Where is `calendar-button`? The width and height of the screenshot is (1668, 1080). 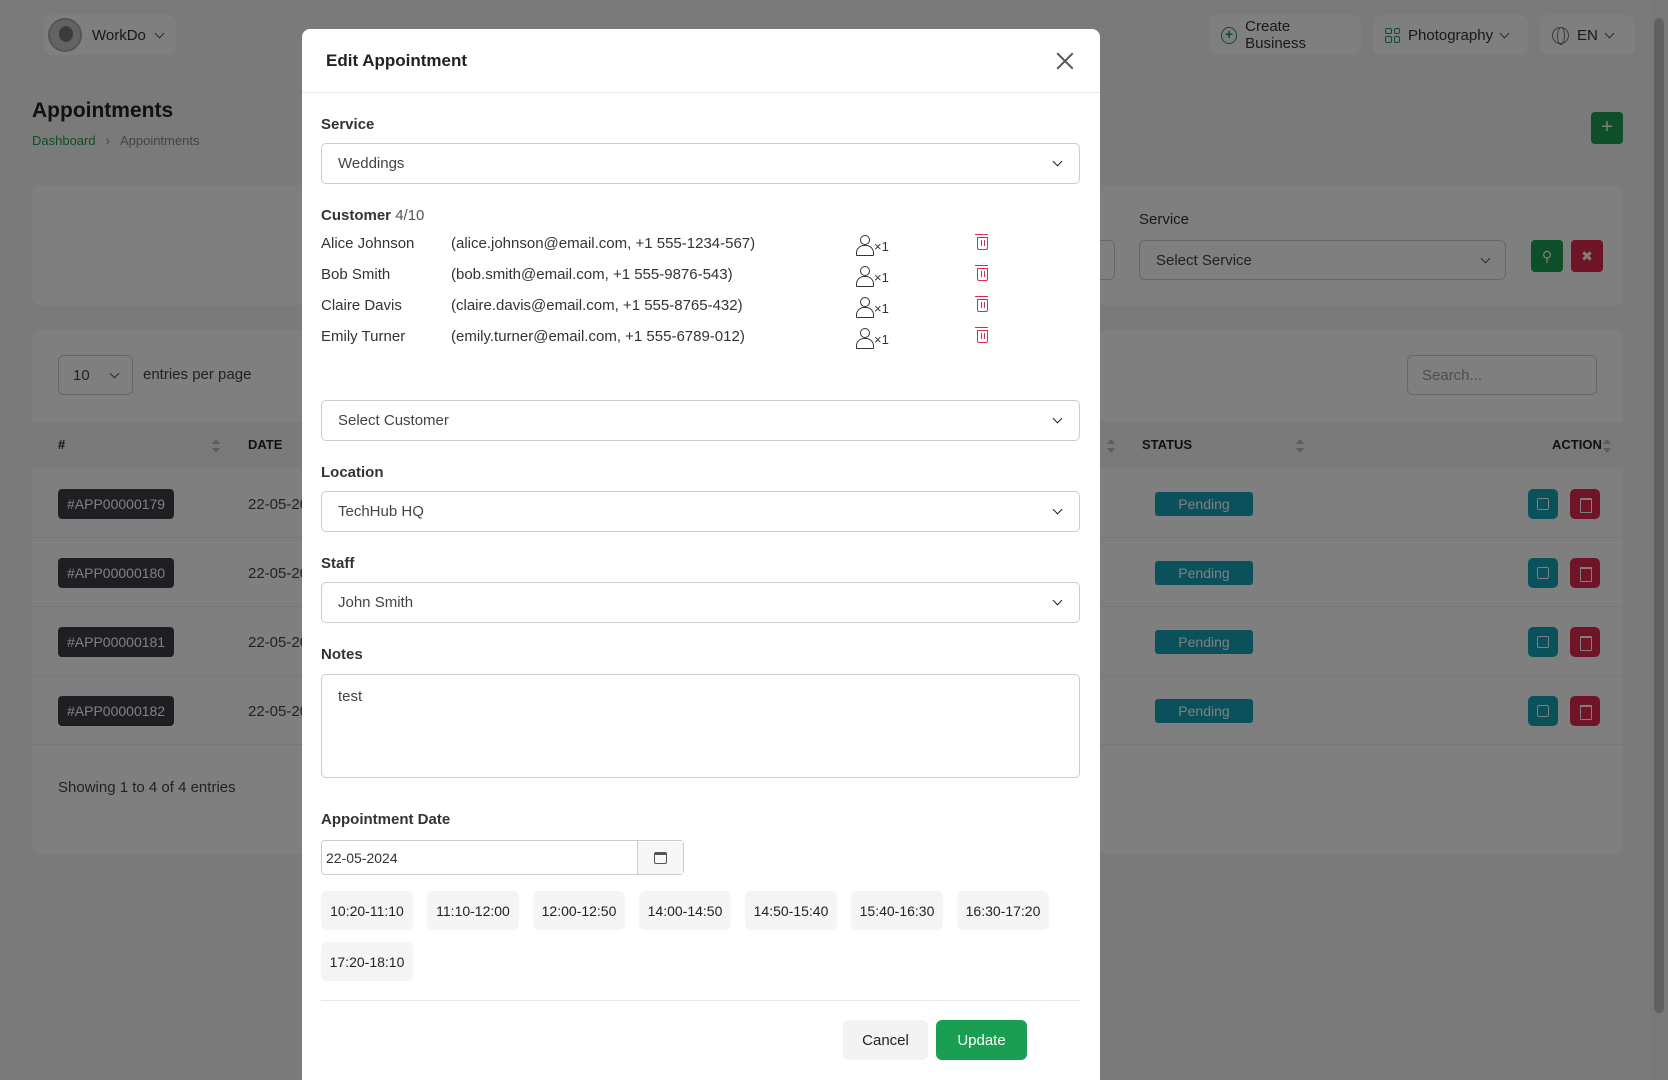
calendar-button is located at coordinates (660, 857).